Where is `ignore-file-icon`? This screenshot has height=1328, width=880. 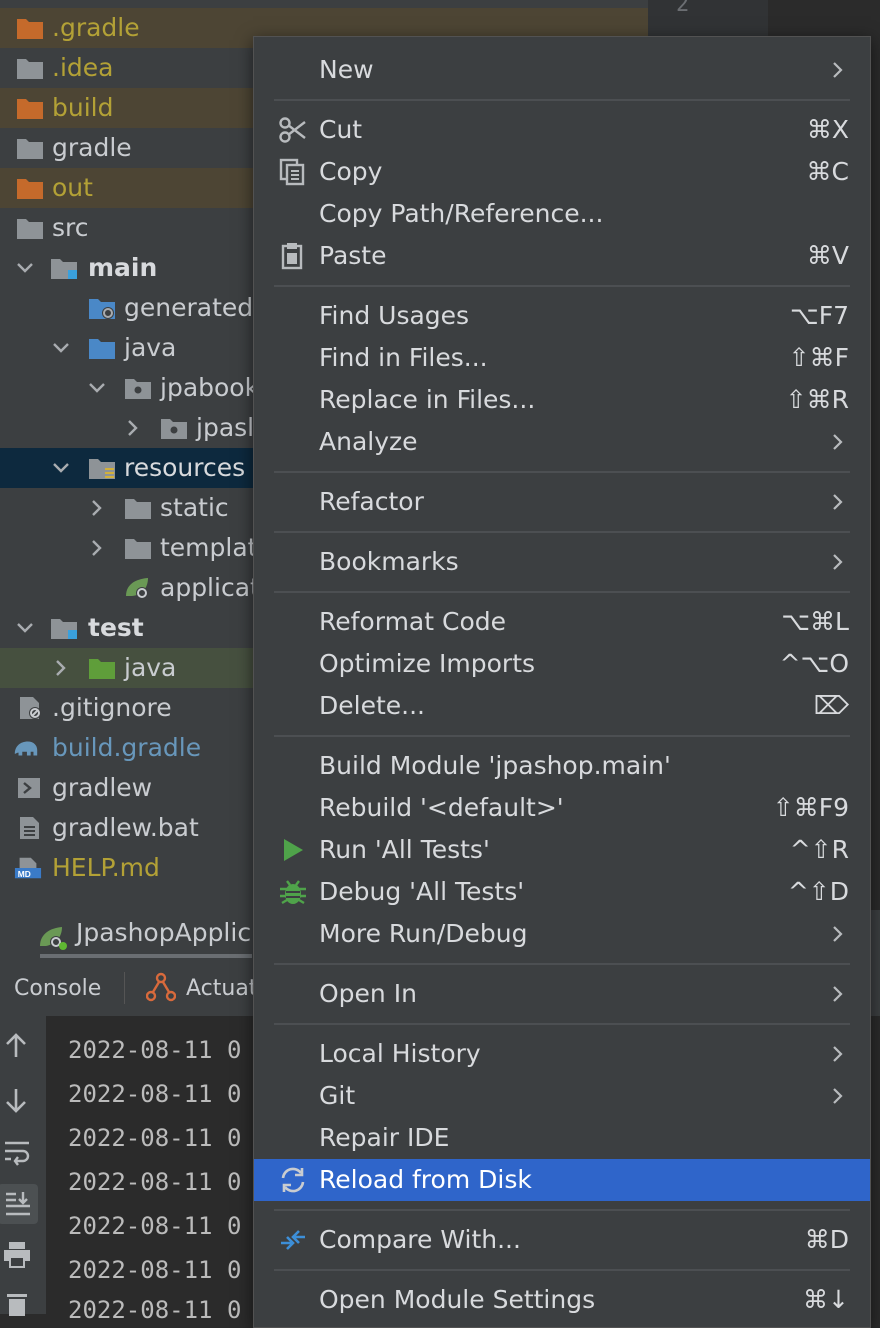 ignore-file-icon is located at coordinates (30, 708).